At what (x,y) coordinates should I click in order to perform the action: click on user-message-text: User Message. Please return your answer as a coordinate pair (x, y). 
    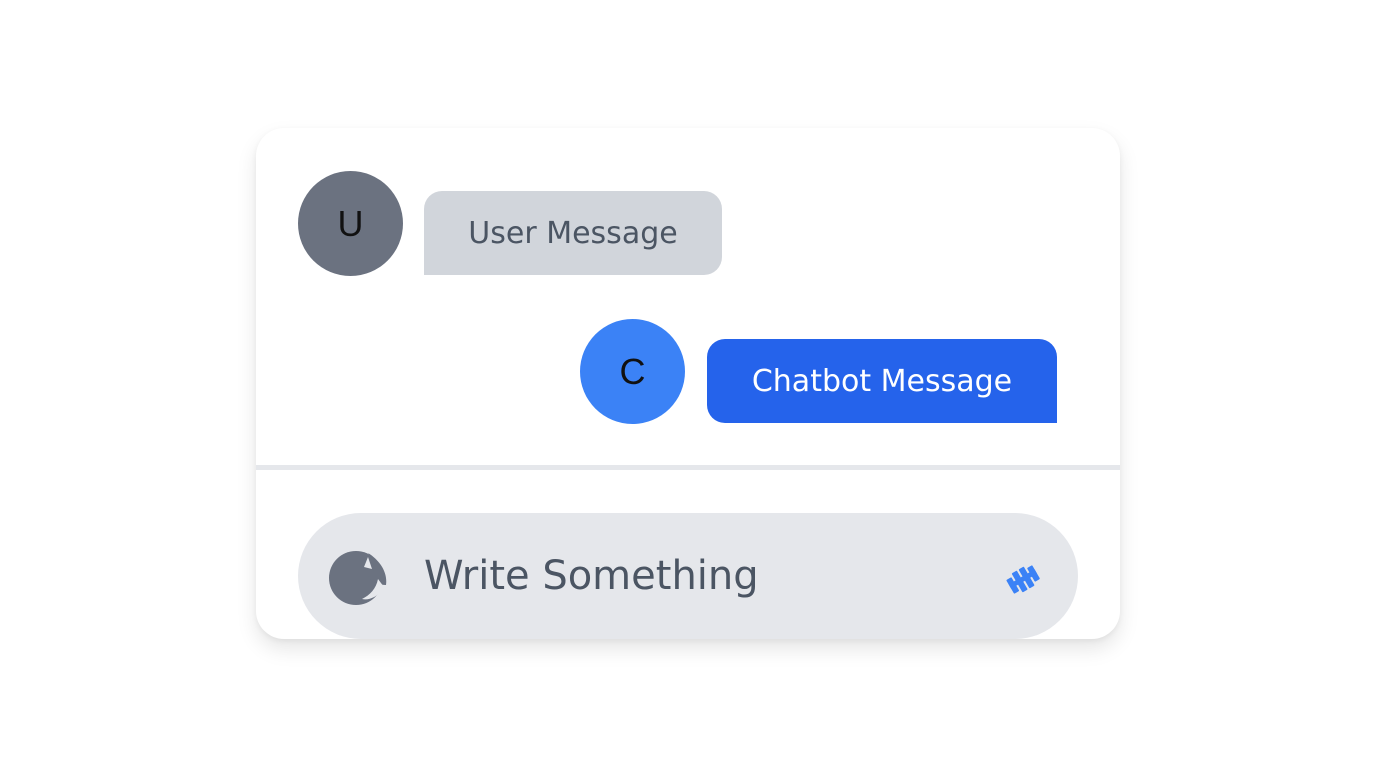
    Looking at the image, I should click on (573, 233).